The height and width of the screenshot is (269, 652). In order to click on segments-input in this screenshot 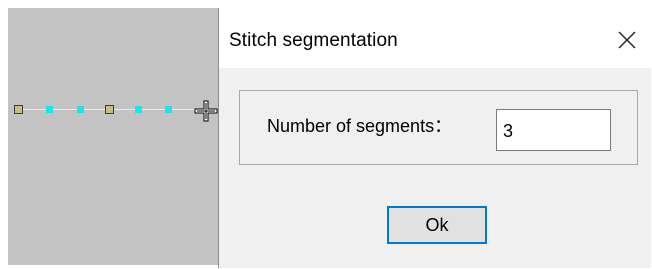, I will do `click(553, 130)`.